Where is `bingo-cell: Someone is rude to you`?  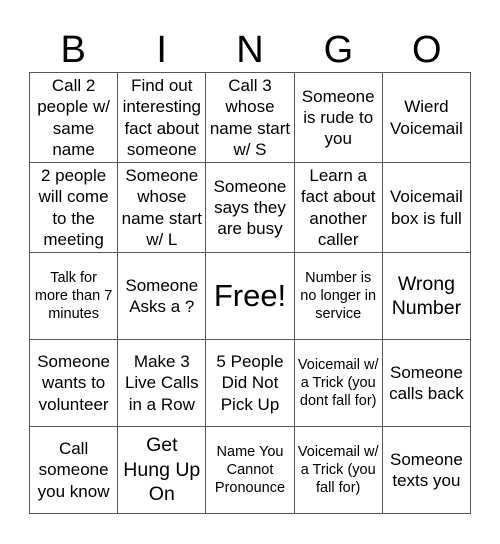
bingo-cell: Someone is rude to you is located at coordinates (338, 118).